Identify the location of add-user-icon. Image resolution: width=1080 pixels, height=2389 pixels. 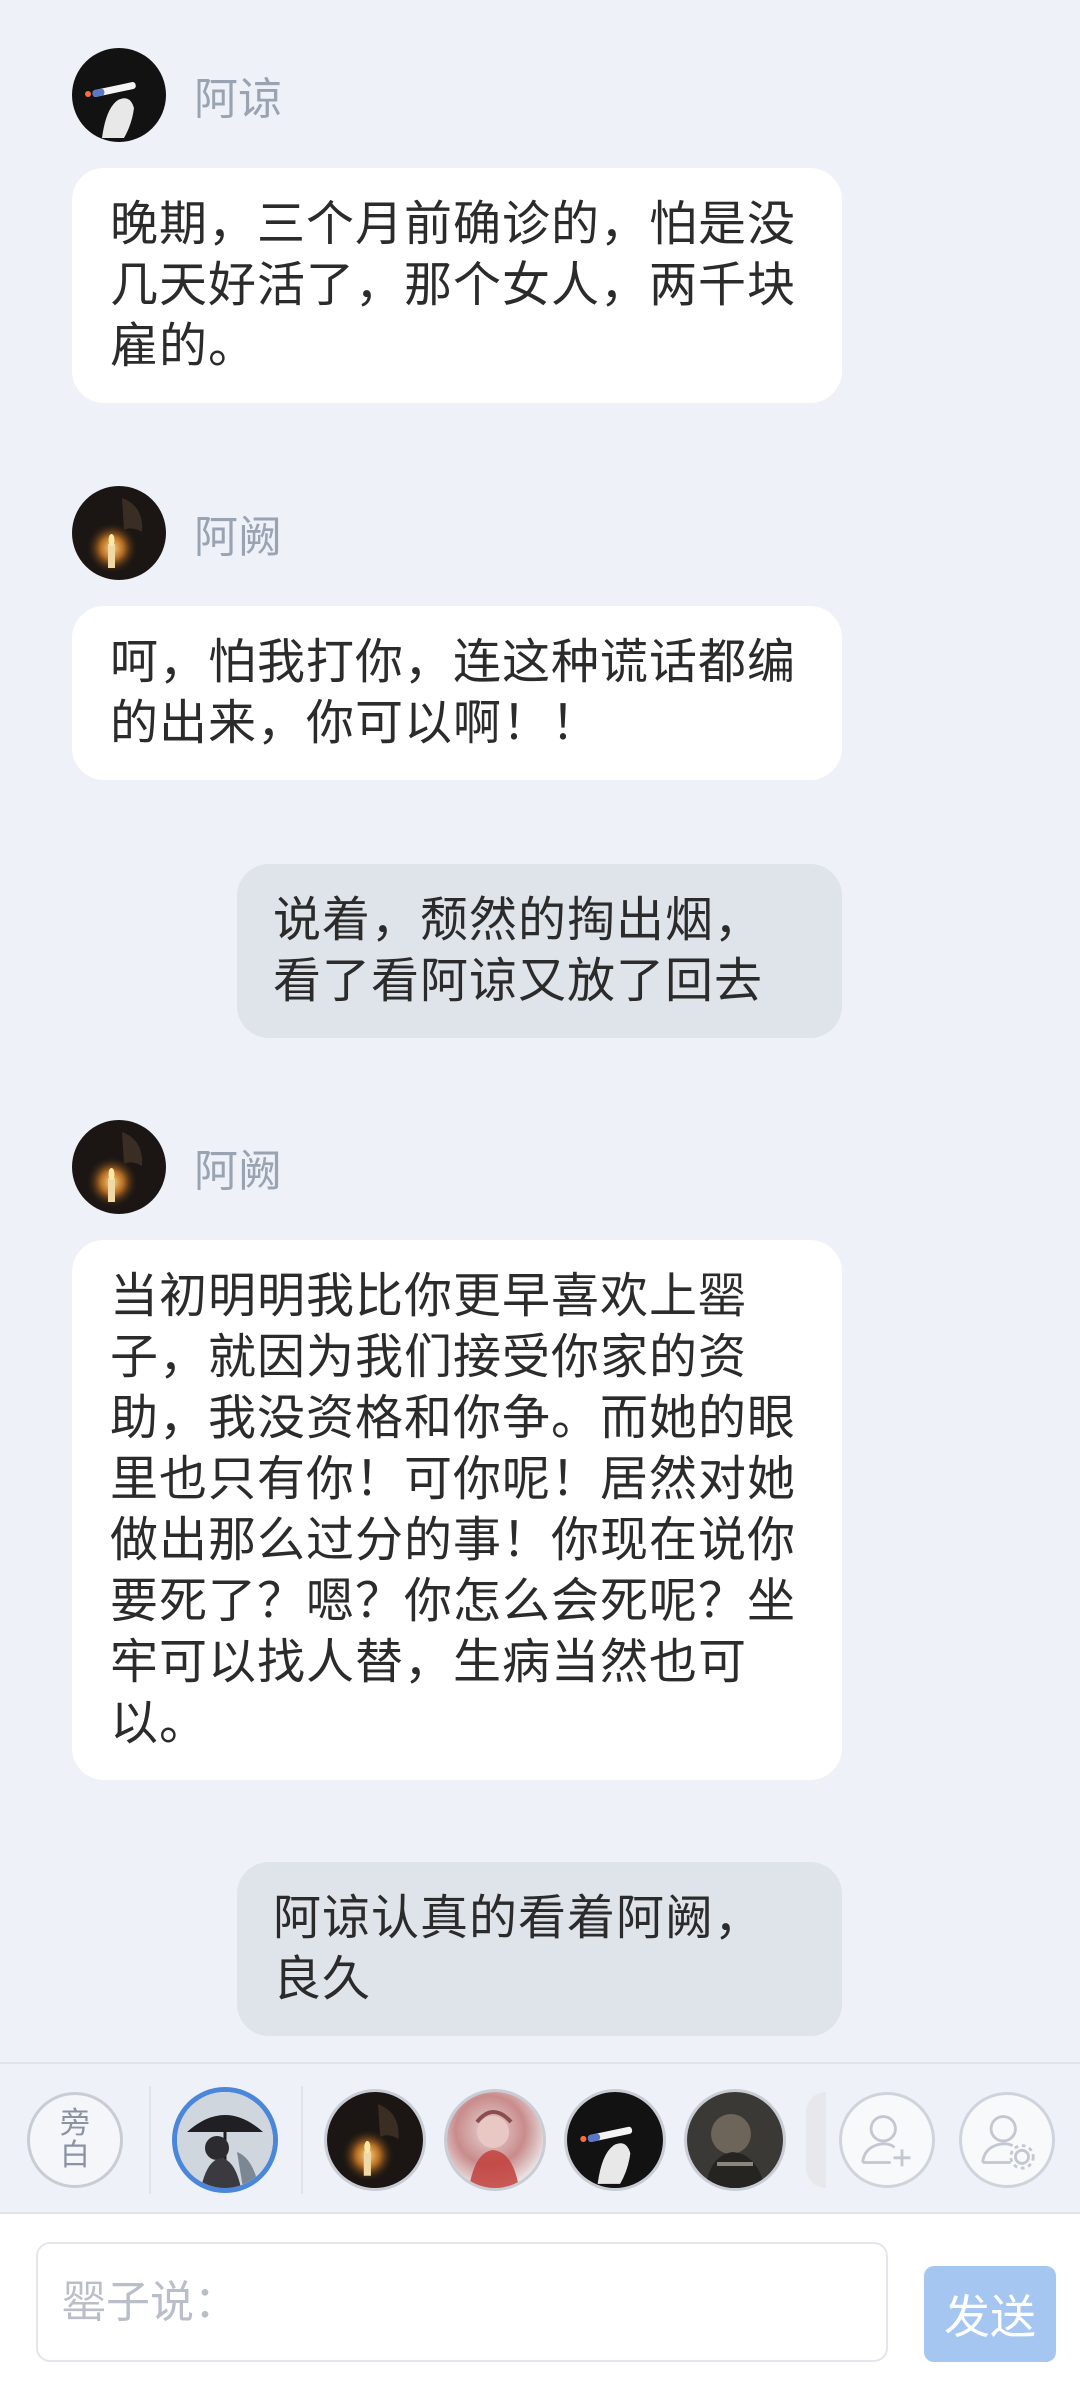
(886, 2141).